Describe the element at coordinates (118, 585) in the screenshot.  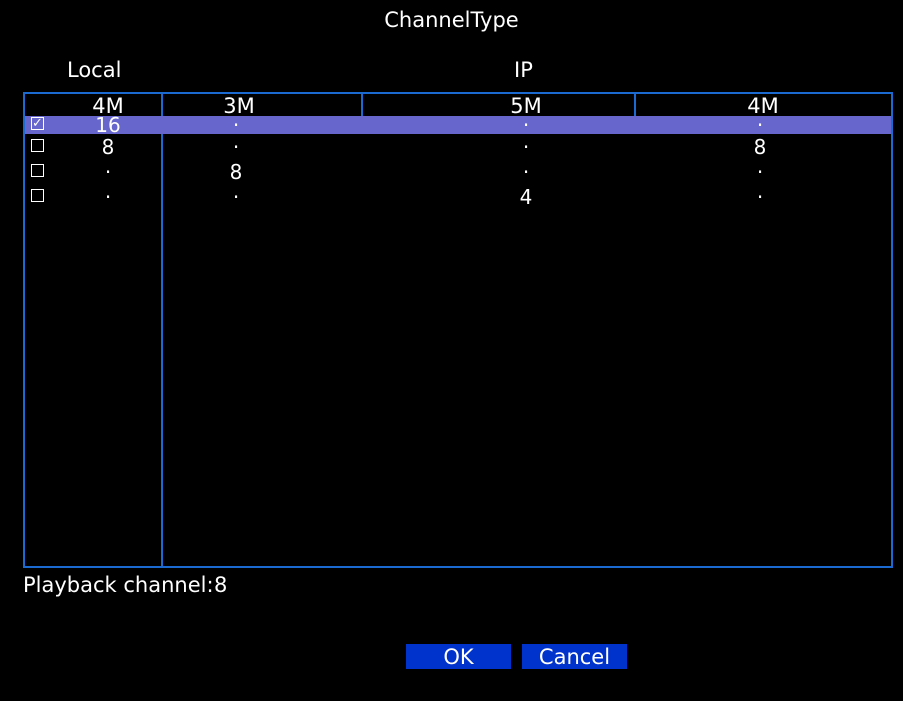
I see `playback-channel-label: Playback channel:` at that location.